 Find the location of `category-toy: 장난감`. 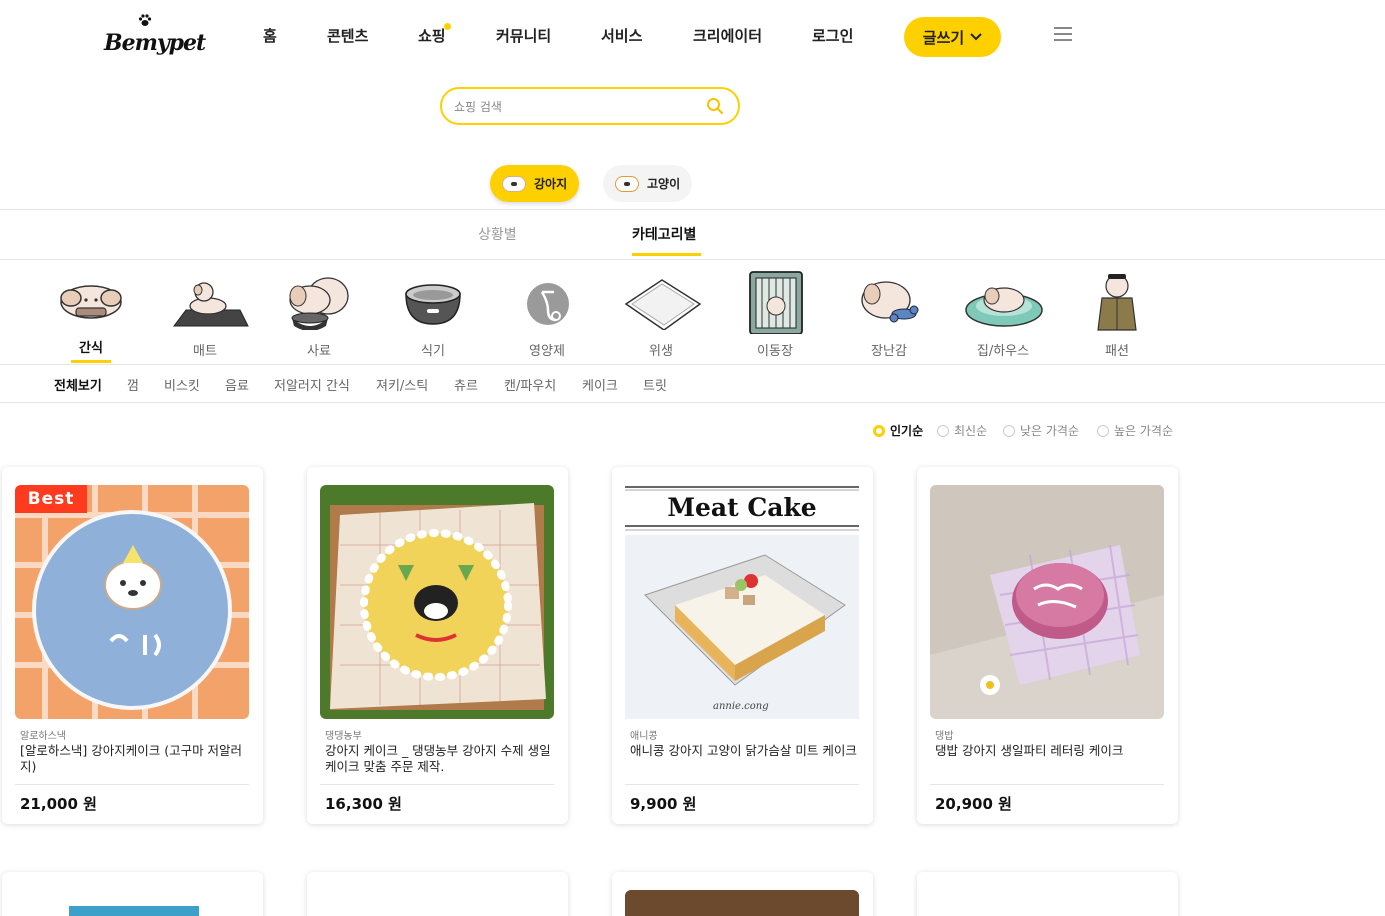

category-toy: 장난감 is located at coordinates (889, 315).